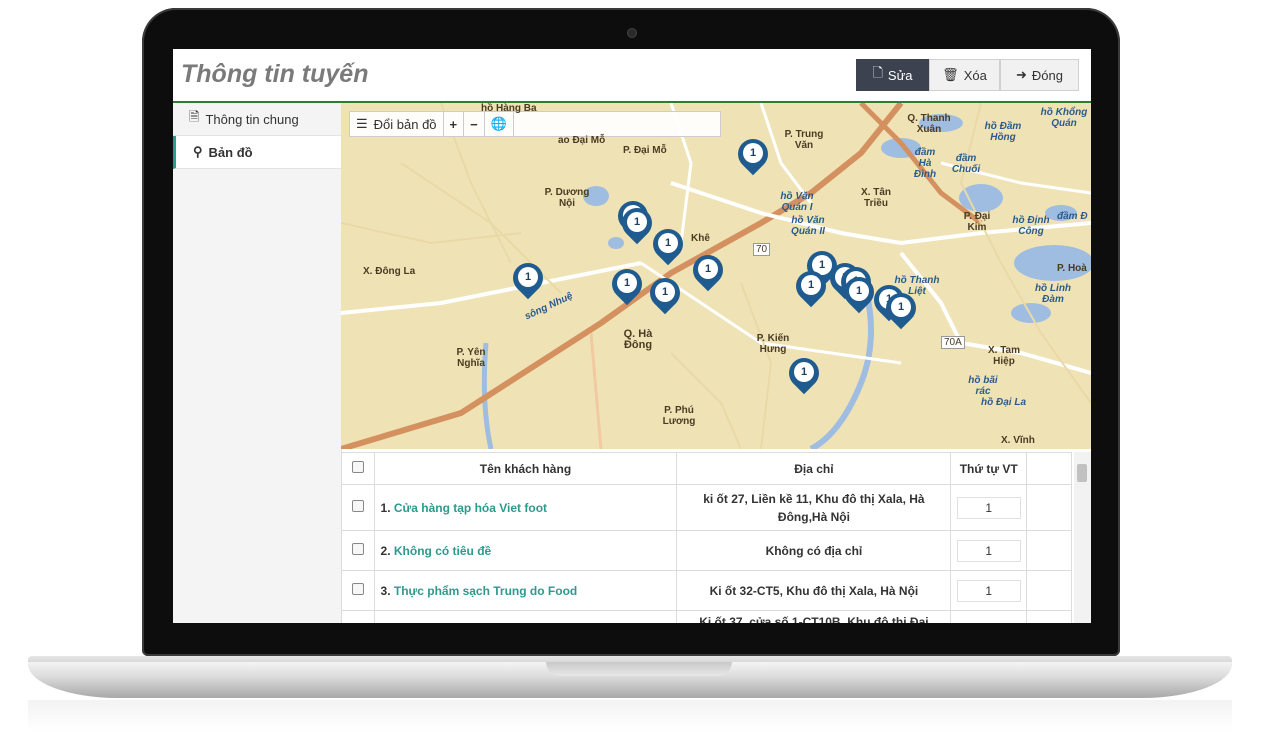 The image size is (1280, 732). I want to click on map-label: 70, so click(762, 249).